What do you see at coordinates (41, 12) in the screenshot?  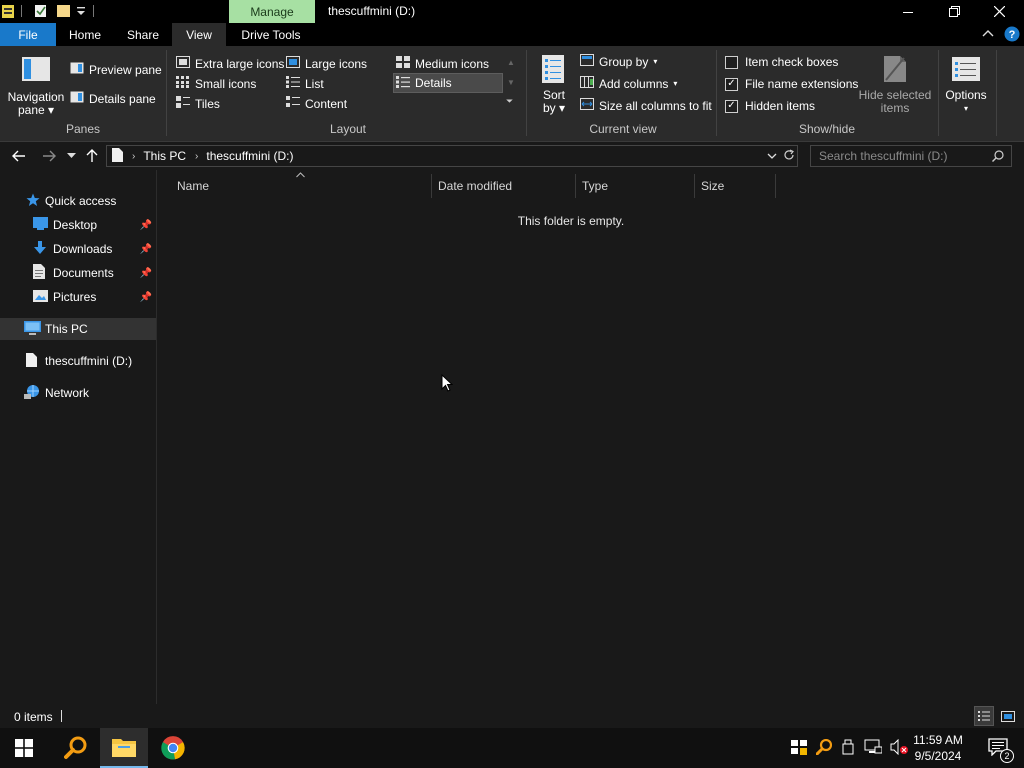 I see `properties-icon` at bounding box center [41, 12].